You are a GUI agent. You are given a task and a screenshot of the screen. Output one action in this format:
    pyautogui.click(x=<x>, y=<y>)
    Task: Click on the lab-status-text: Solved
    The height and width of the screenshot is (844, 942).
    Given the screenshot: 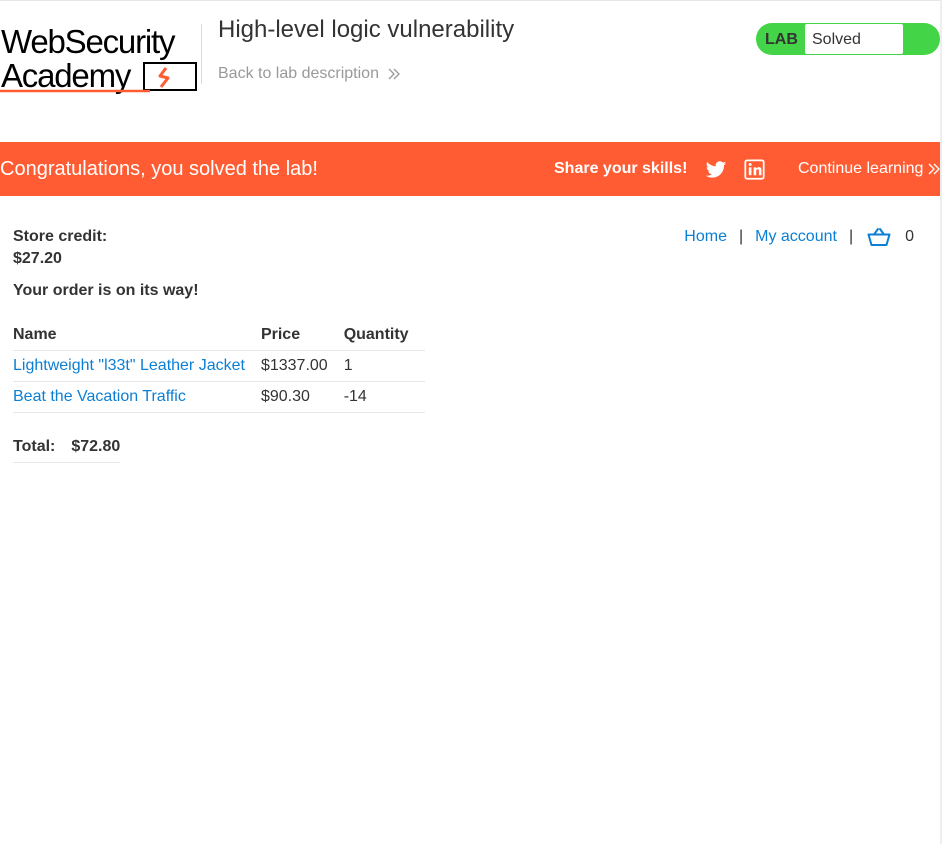 What is the action you would take?
    pyautogui.click(x=836, y=39)
    